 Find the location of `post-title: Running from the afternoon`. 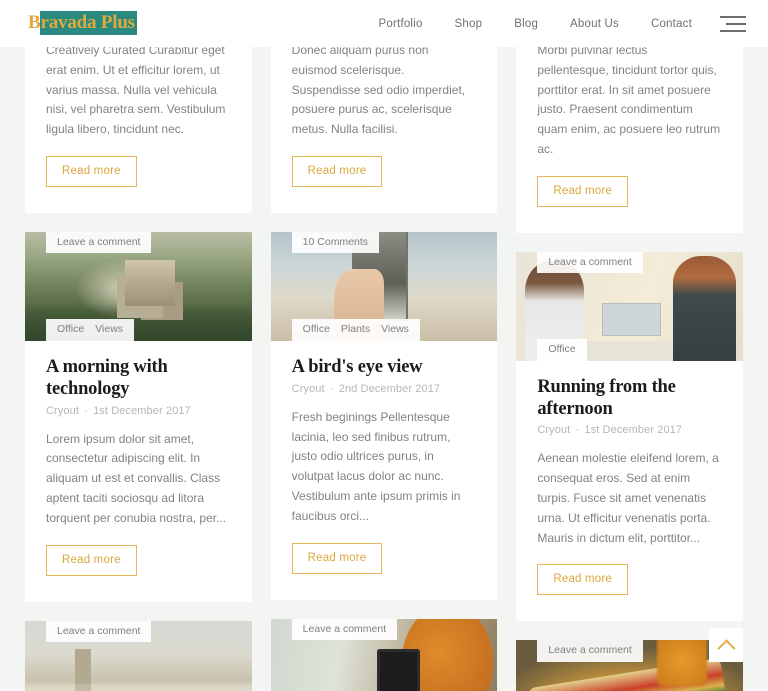

post-title: Running from the afternoon is located at coordinates (629, 399).